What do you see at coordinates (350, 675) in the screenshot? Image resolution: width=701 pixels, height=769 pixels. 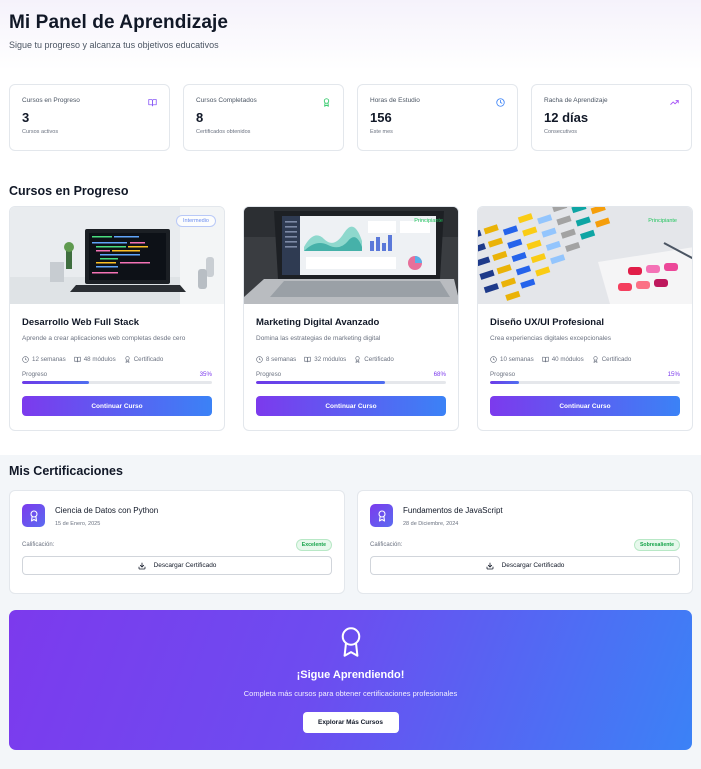 I see `cta-title: ¡Sigue Aprendiendo!` at bounding box center [350, 675].